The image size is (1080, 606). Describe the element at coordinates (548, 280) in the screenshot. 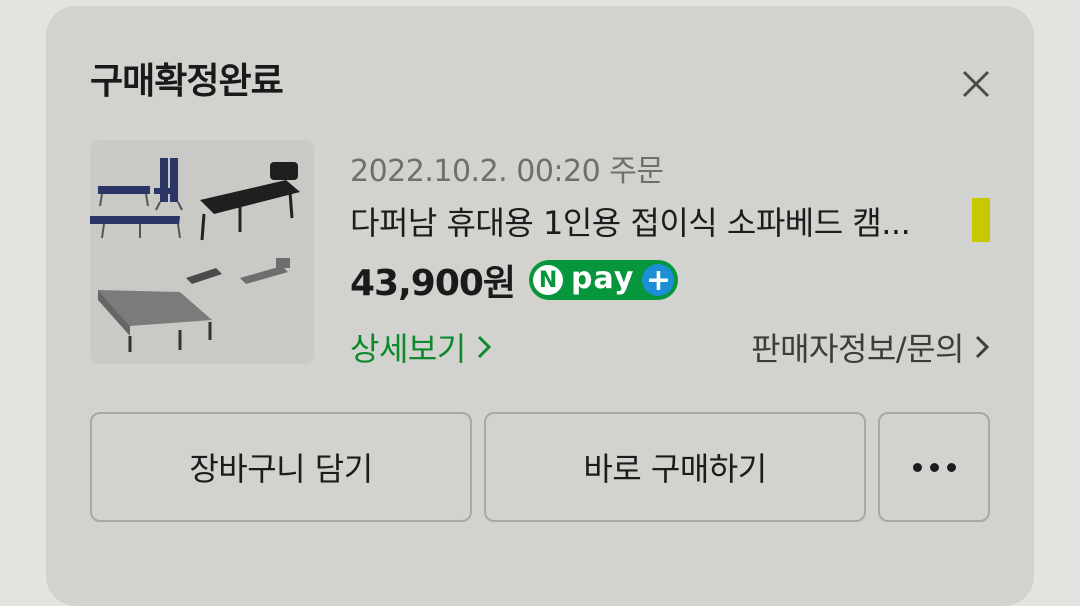

I see `npay-n-logo: N` at that location.